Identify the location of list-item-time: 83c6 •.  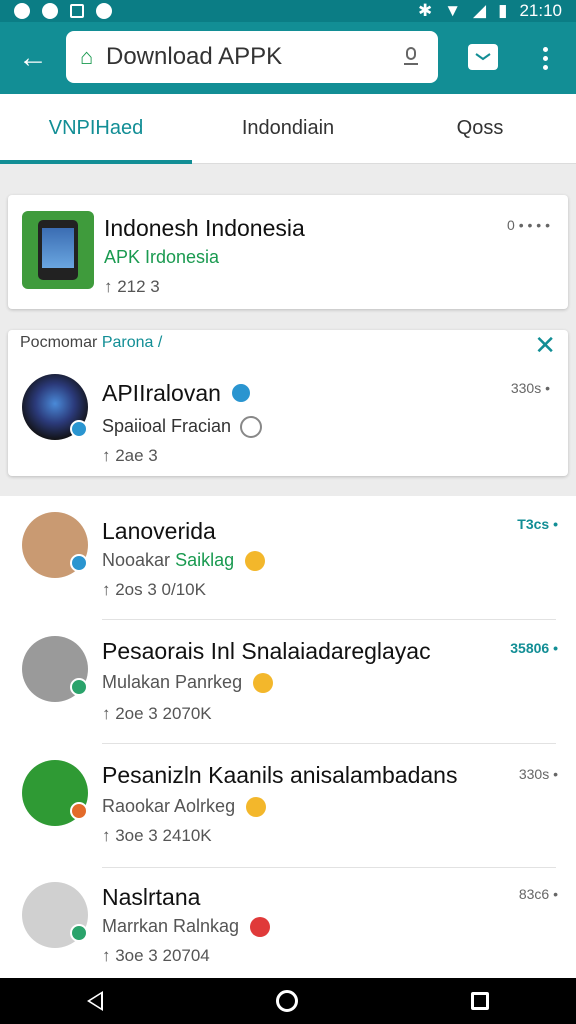
(538, 894).